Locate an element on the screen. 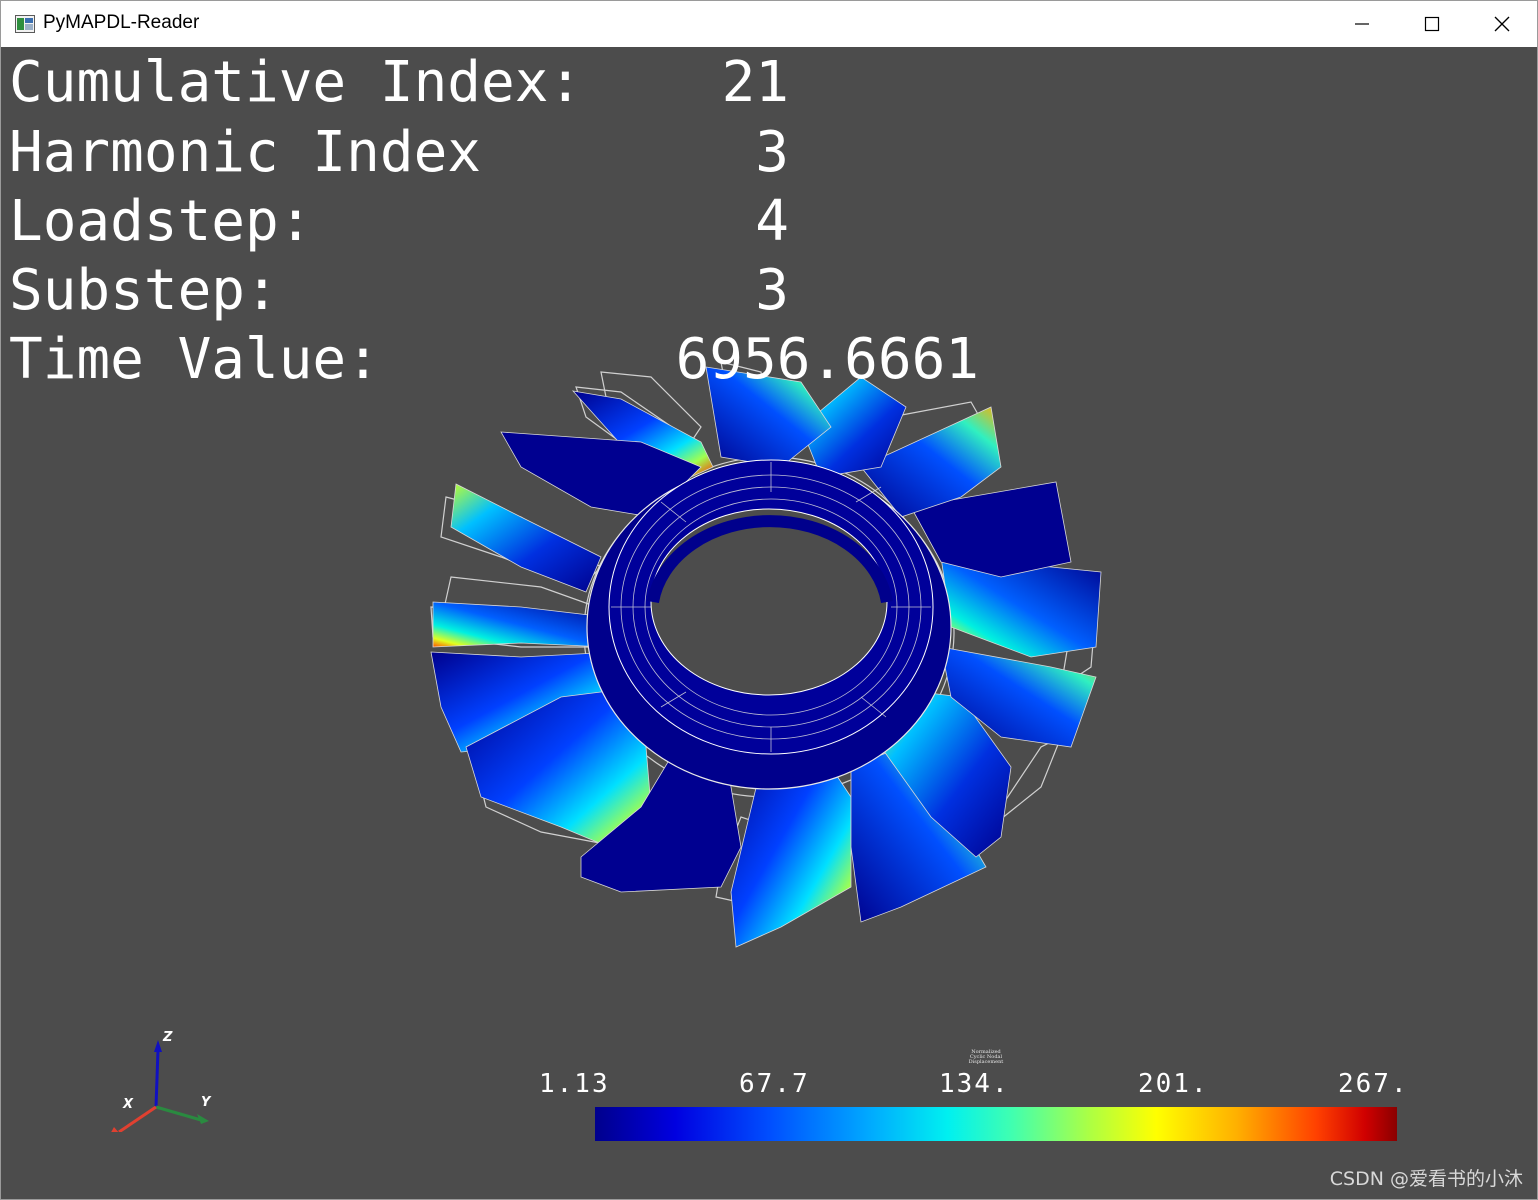 This screenshot has height=1200, width=1538. colorbar-title: Normalized Cyclic Nodal Displacement is located at coordinates (986, 1057).